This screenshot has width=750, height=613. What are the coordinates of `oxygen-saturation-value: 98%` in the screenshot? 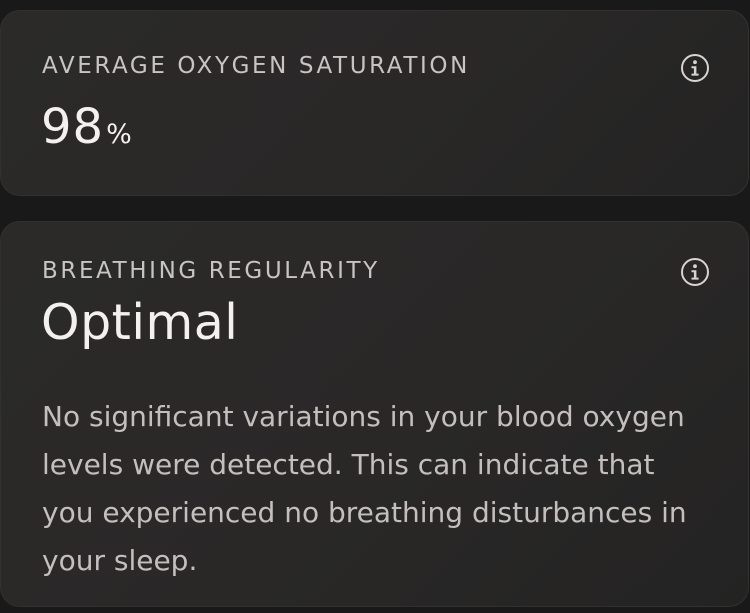 It's located at (86, 127).